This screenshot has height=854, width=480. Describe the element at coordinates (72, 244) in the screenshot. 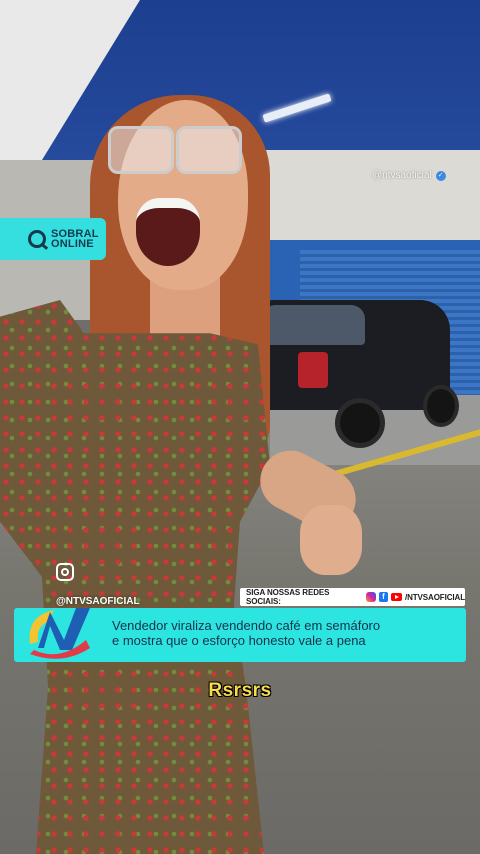

I see `sobral-line2: ONLINE` at that location.